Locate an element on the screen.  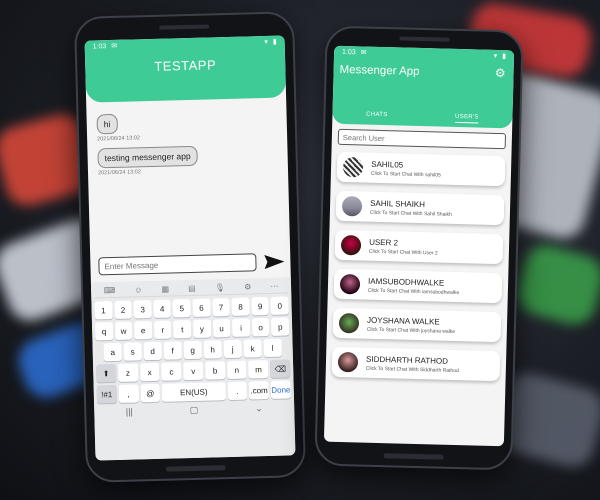
send-button is located at coordinates (274, 262).